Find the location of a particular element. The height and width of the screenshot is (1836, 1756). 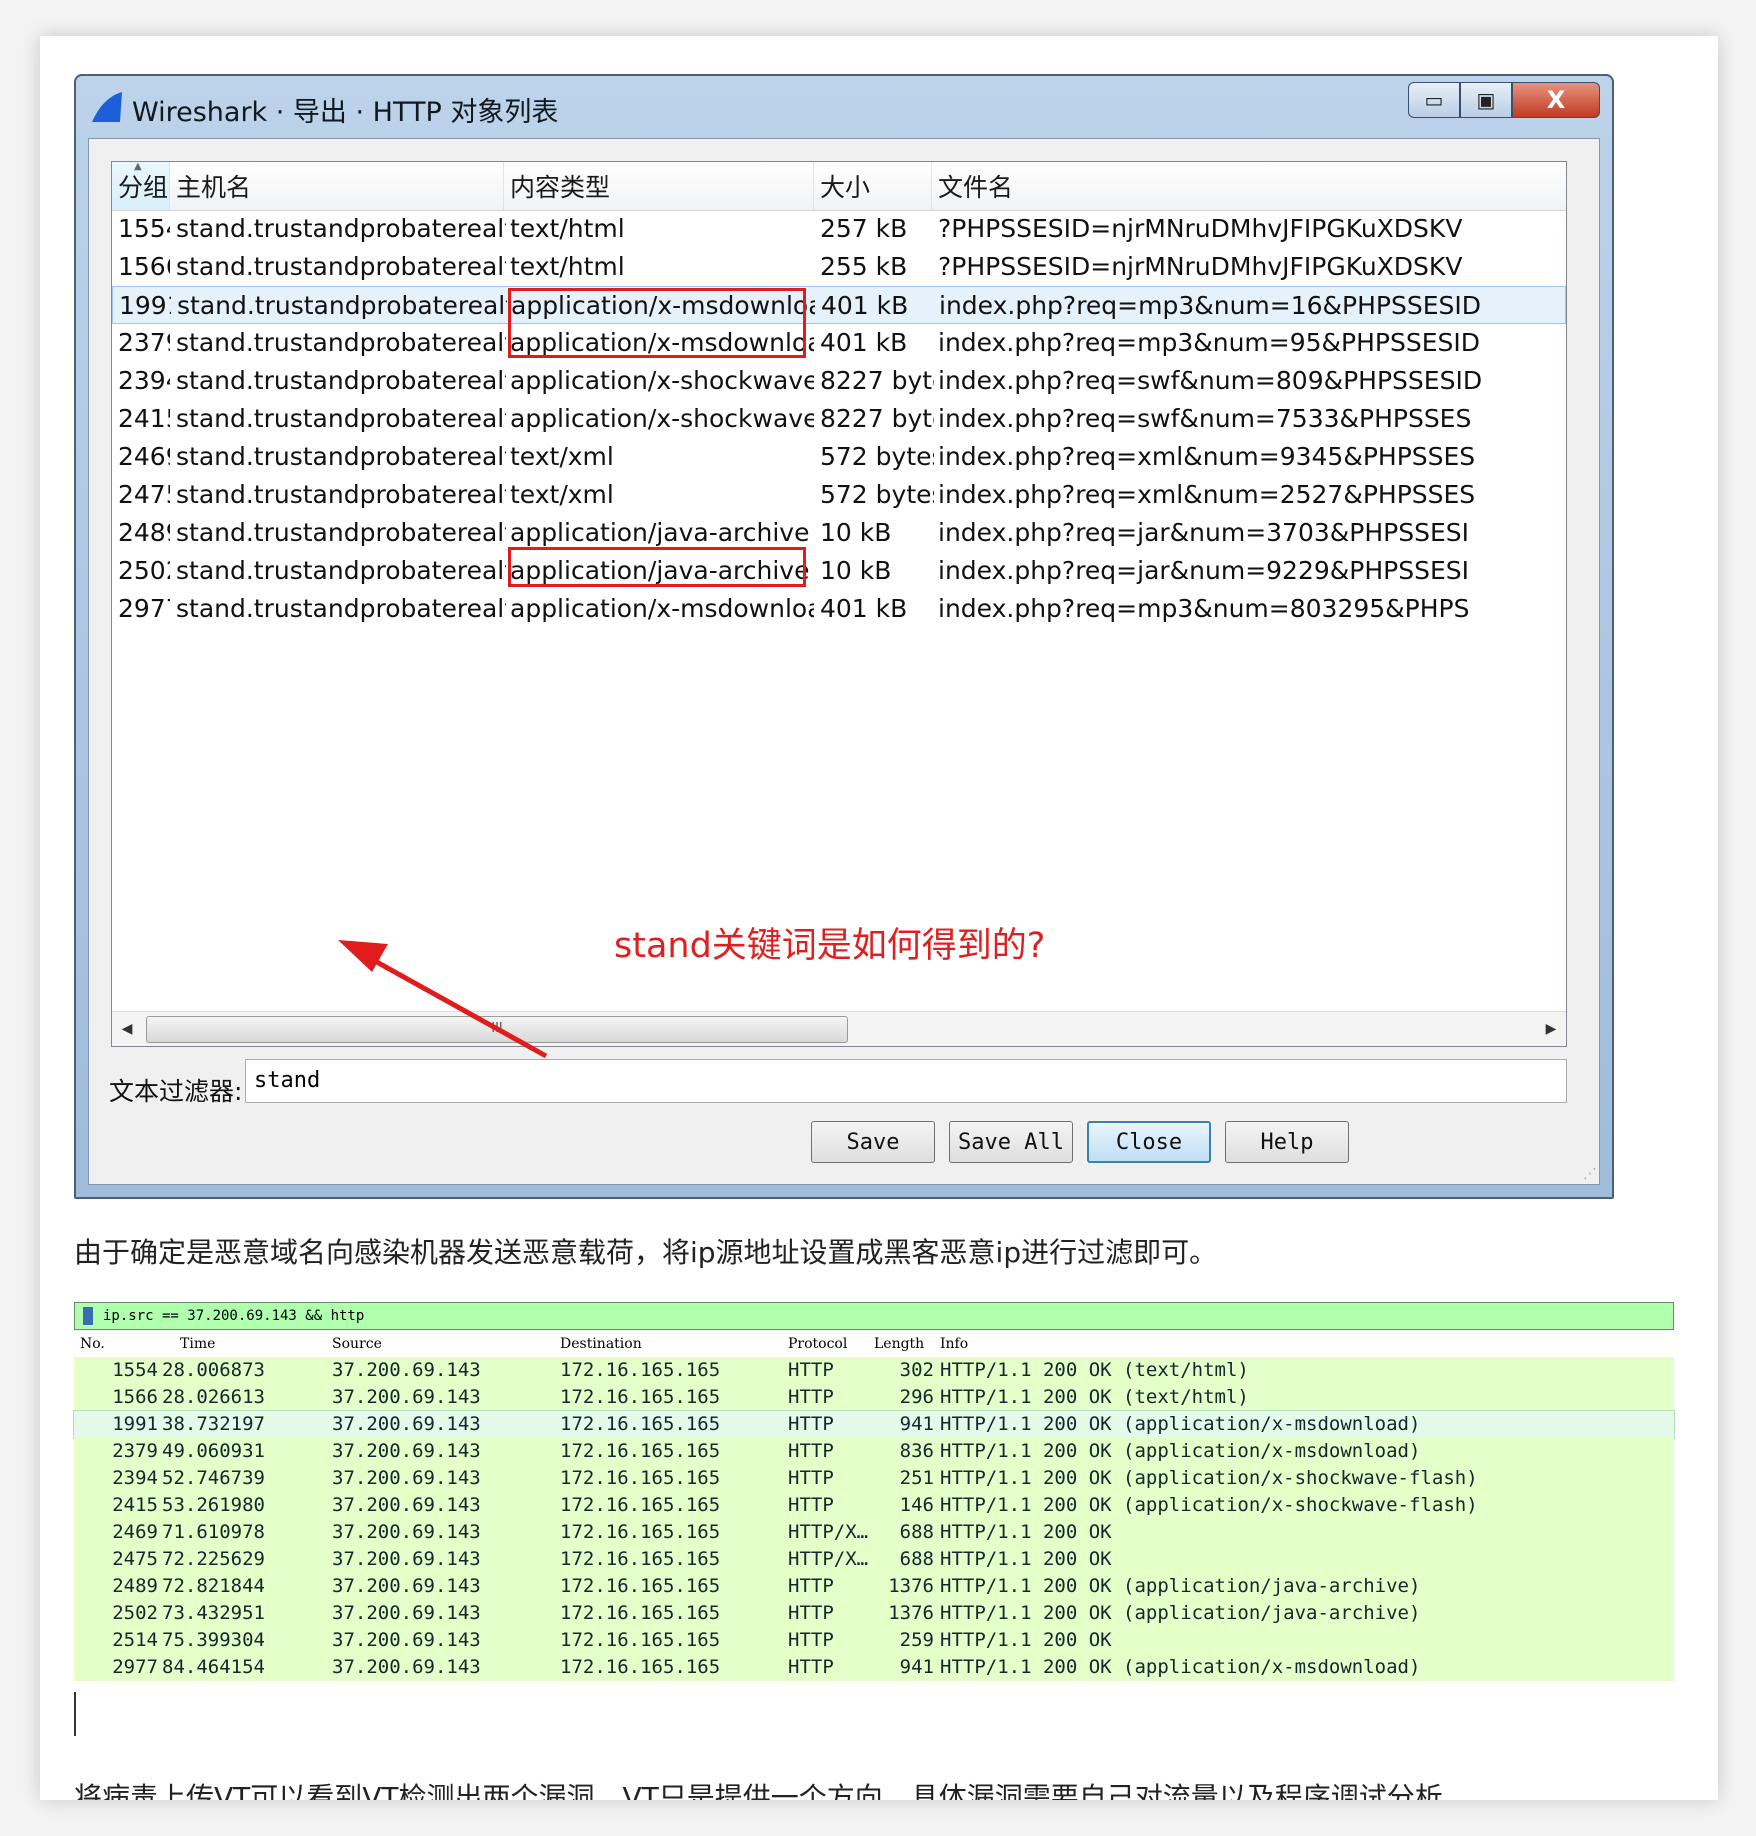

cell-len: 836 is located at coordinates (916, 1451).